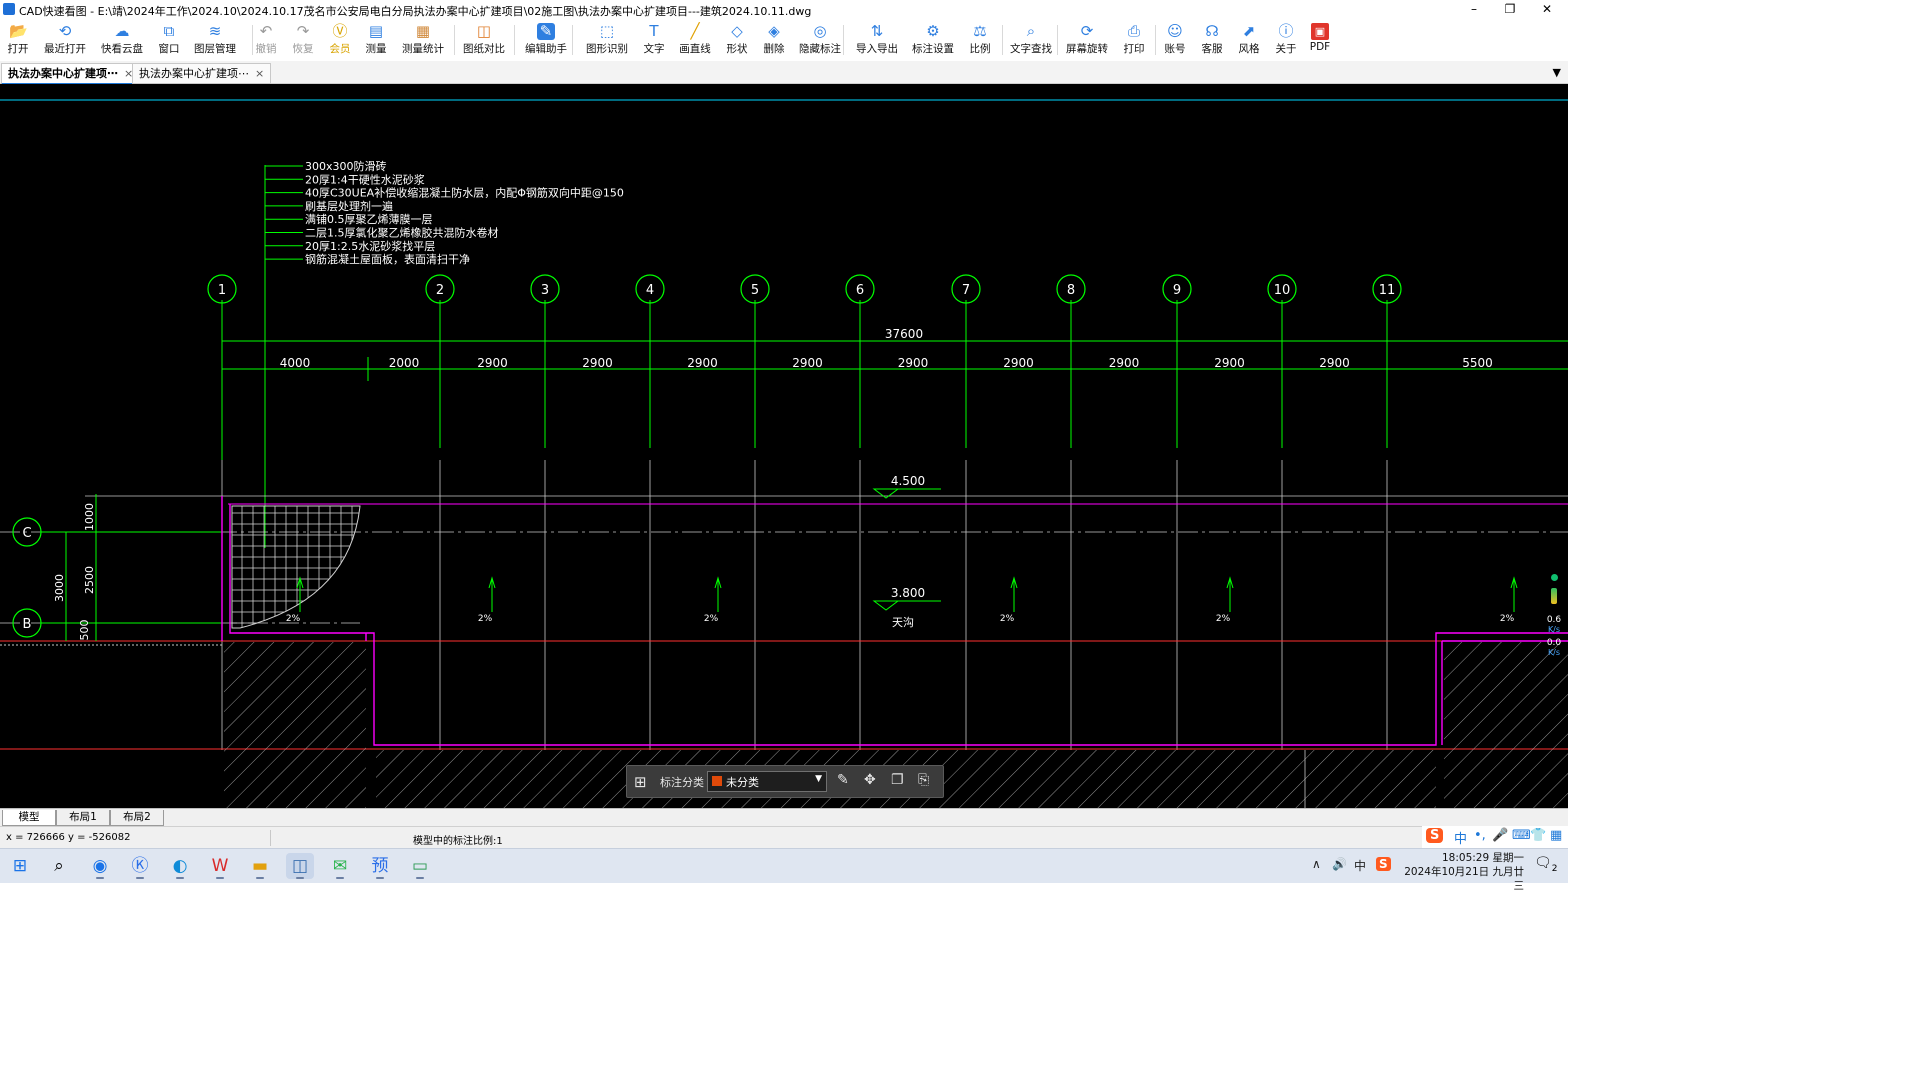  What do you see at coordinates (818, 779) in the screenshot?
I see `chevron-down-icon: ▼` at bounding box center [818, 779].